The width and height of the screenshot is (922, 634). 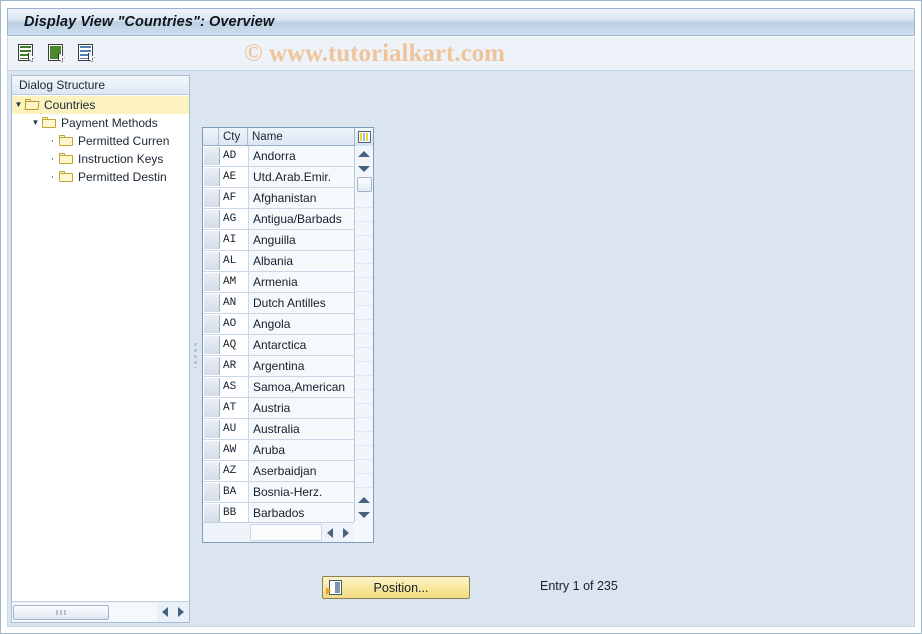 I want to click on tree-item-countries: ▼ Countries, so click(x=100, y=105).